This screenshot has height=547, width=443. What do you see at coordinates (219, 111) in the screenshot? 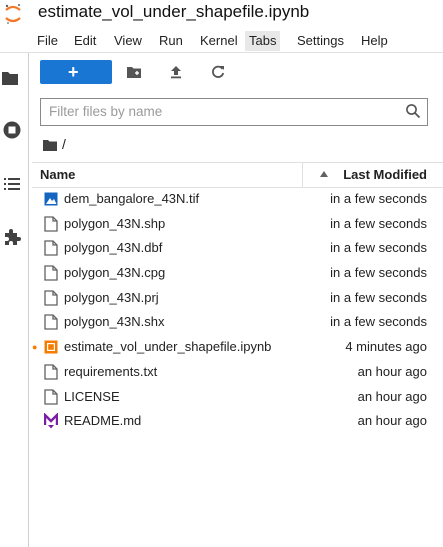
I see `filter-input` at bounding box center [219, 111].